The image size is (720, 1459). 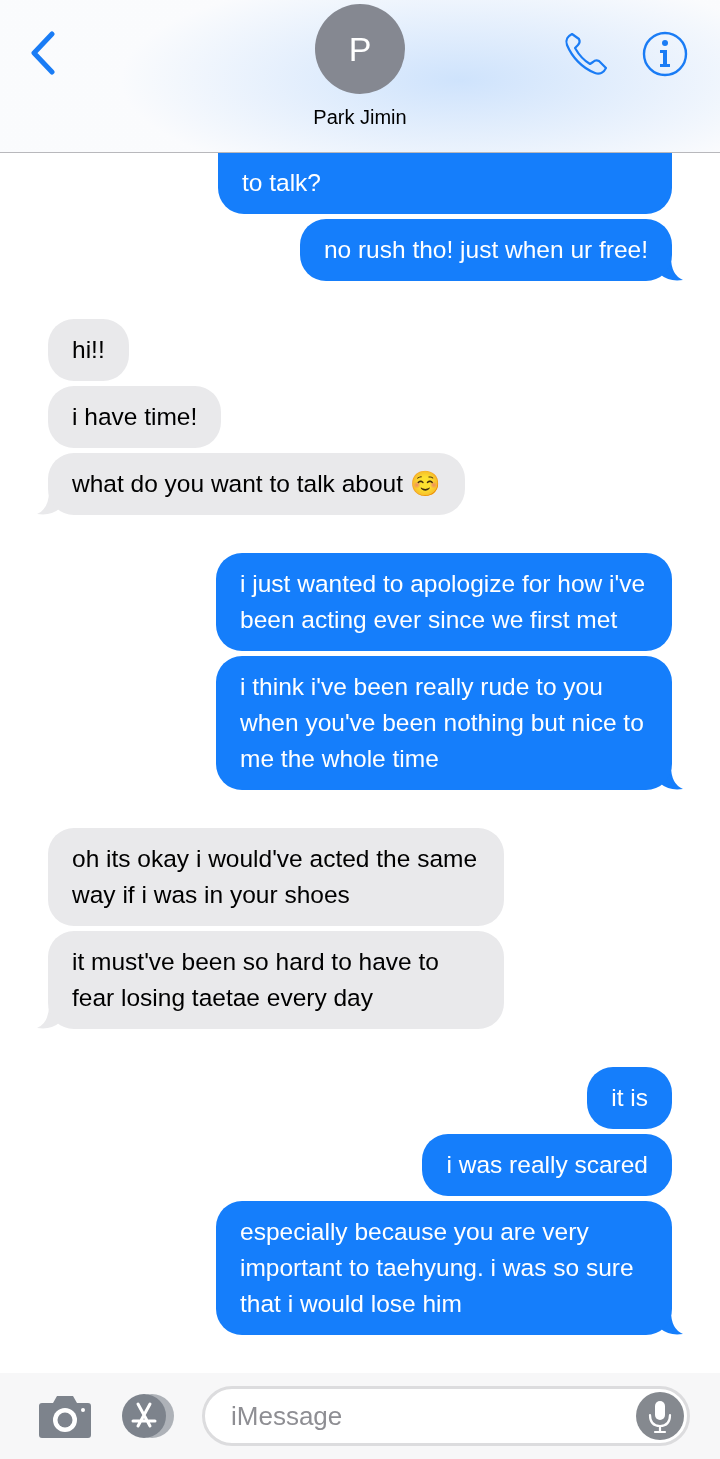 I want to click on sent-message: it is, so click(x=629, y=1098).